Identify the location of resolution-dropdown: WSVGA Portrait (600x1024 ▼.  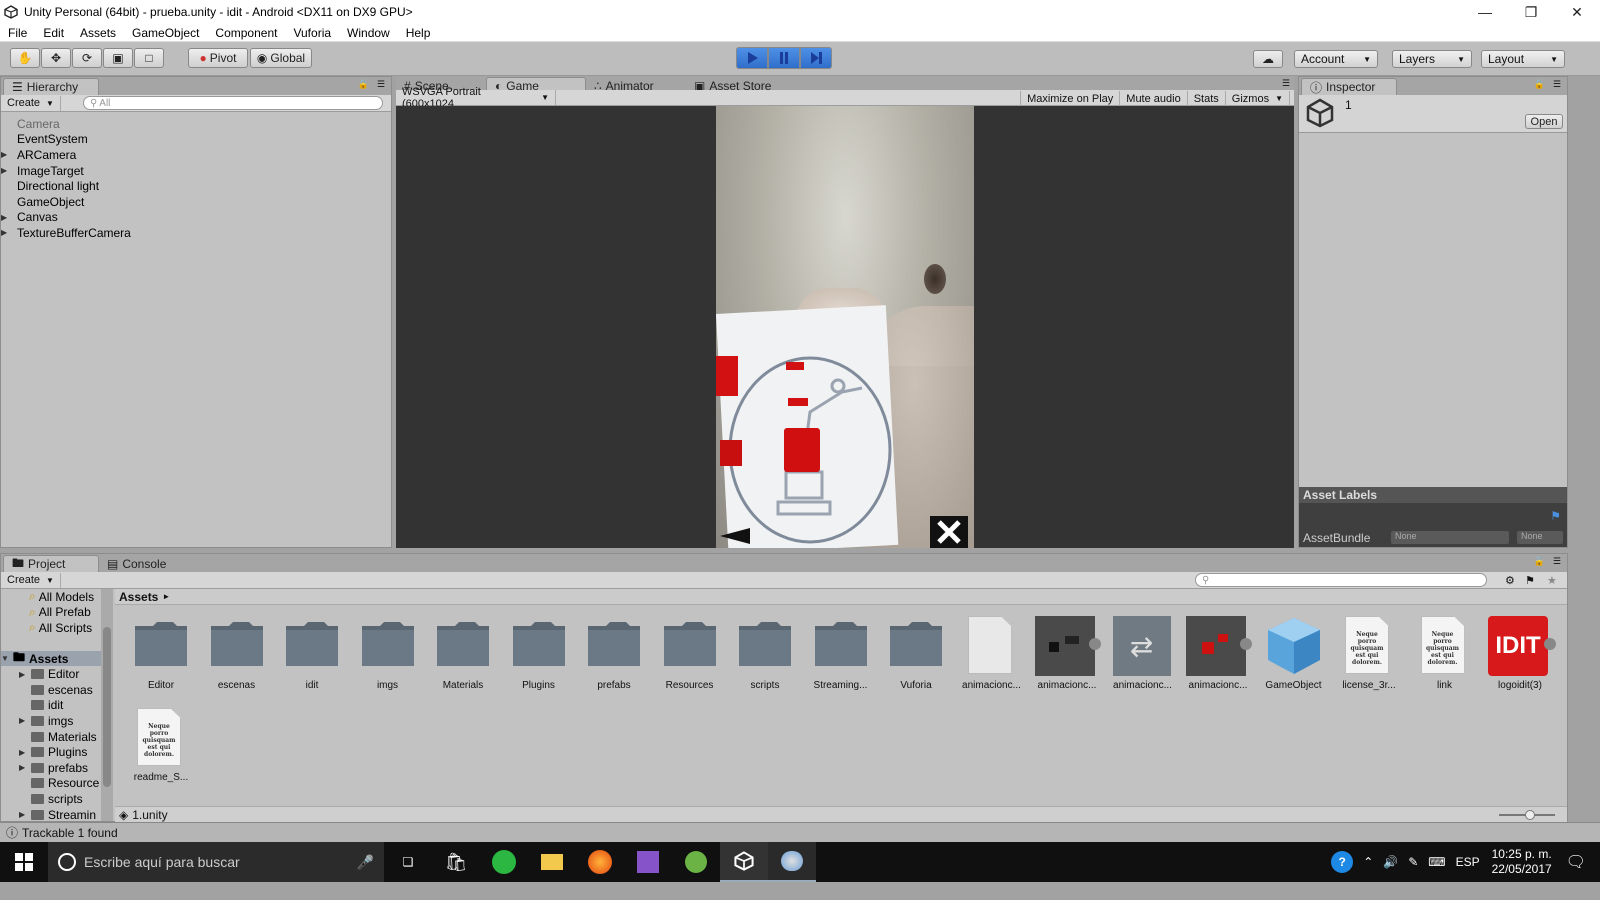
(476, 98).